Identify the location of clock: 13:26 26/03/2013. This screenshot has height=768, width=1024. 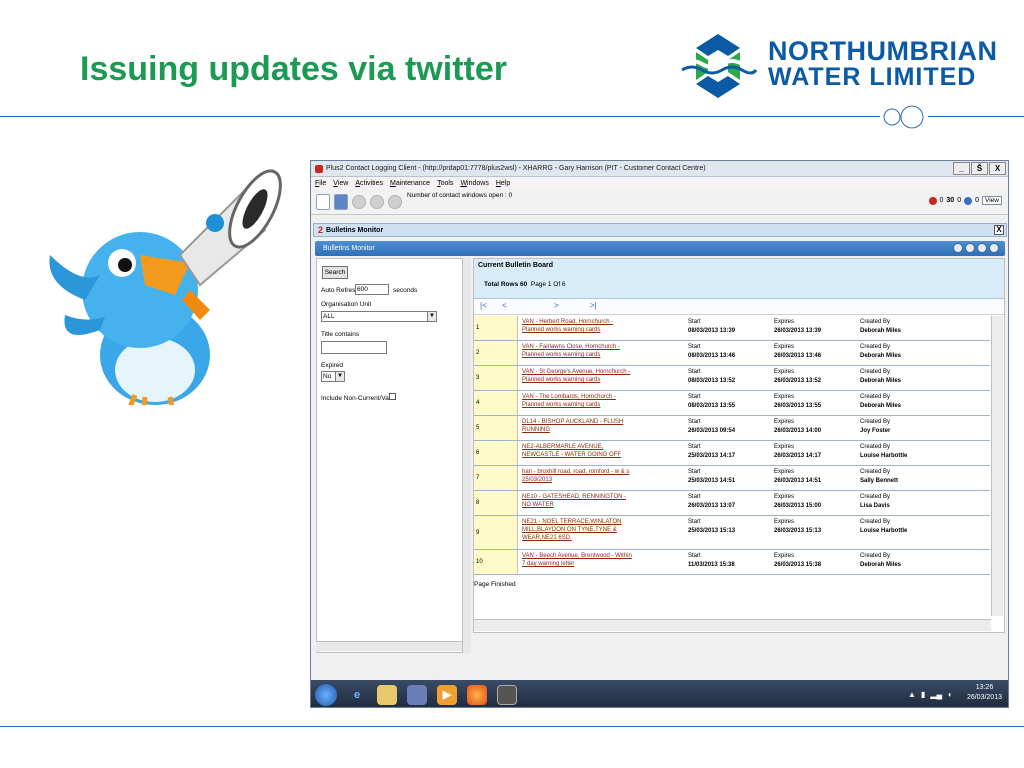
(984, 693).